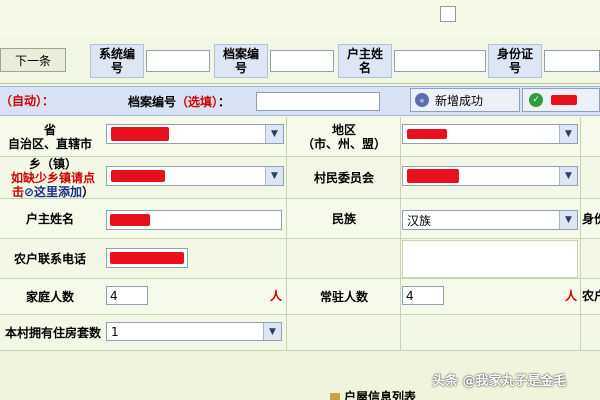  I want to click on resident-count-input: 4, so click(423, 295).